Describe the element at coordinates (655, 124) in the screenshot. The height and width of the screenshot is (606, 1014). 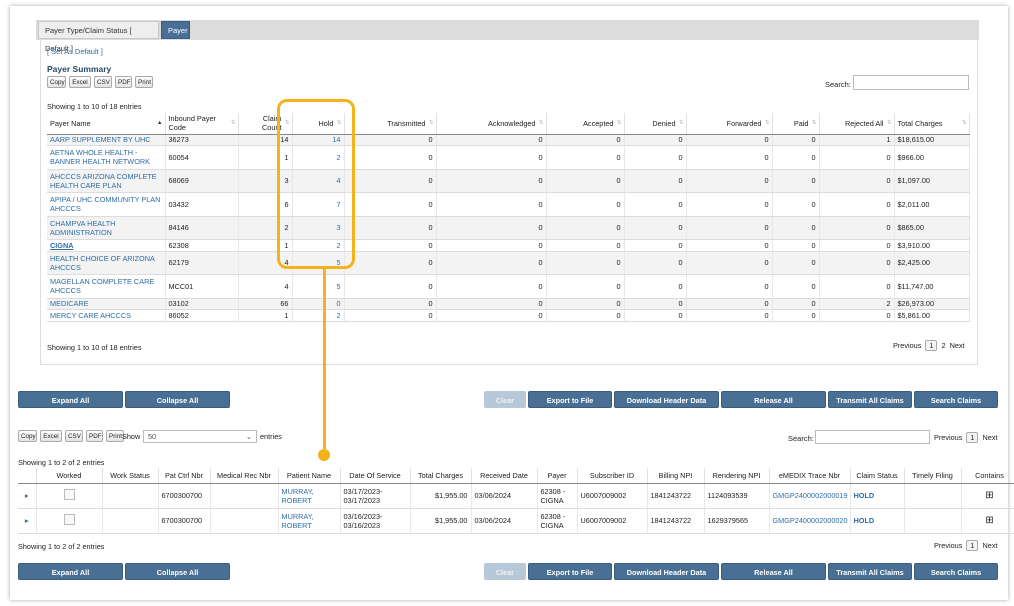
I see `summary-col-denied: Denied ⇅` at that location.